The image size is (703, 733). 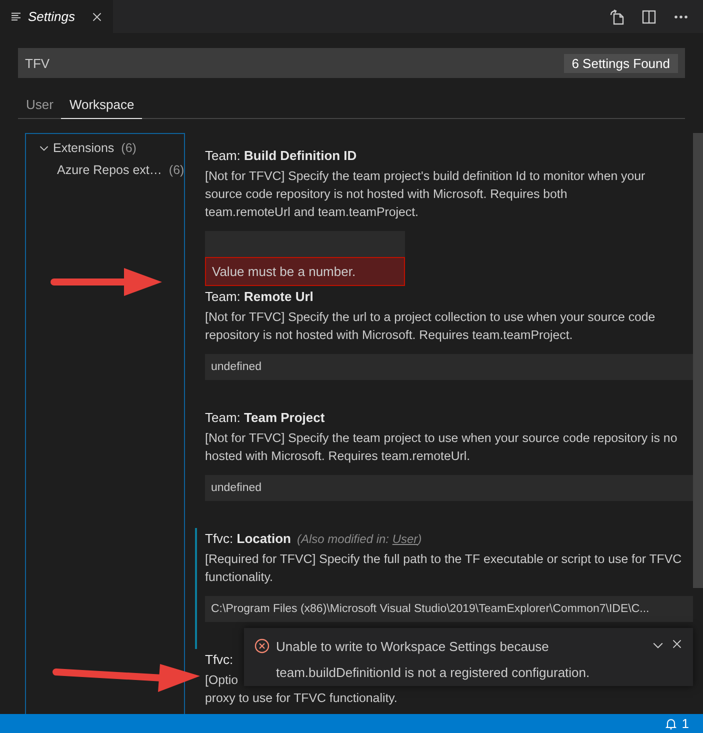 What do you see at coordinates (221, 680) in the screenshot?
I see `setting-description: [Optio` at bounding box center [221, 680].